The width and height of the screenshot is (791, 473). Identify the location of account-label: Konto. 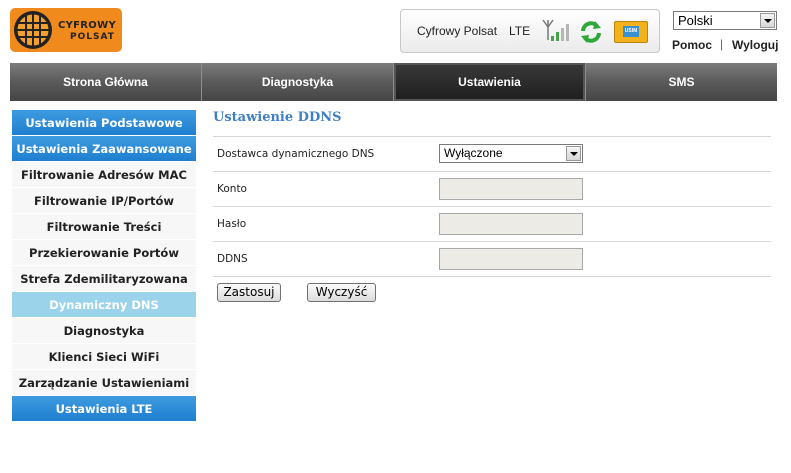
(232, 189).